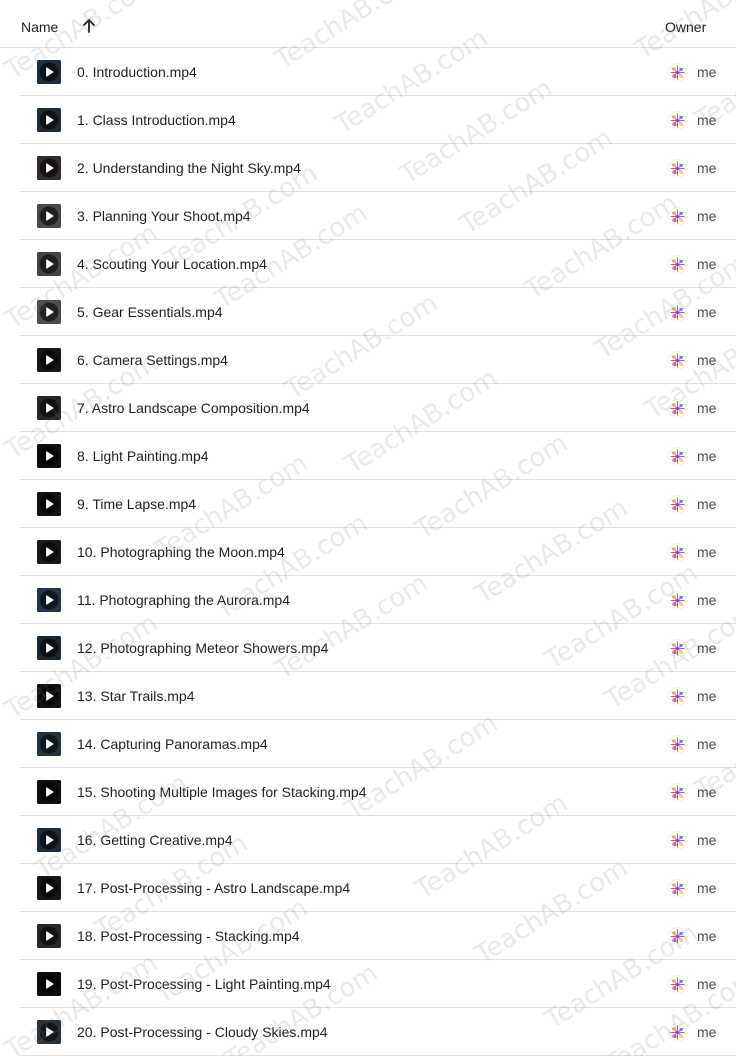 The width and height of the screenshot is (736, 1056). What do you see at coordinates (152, 360) in the screenshot?
I see `file-name: 6. Camera Settings.mp4` at bounding box center [152, 360].